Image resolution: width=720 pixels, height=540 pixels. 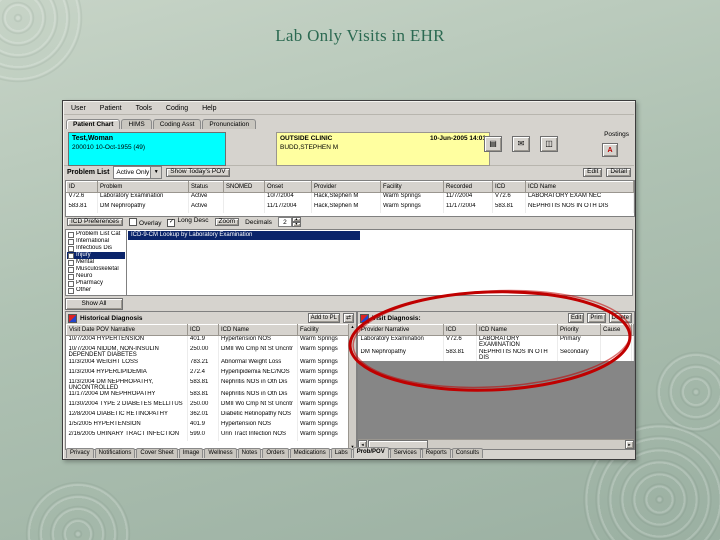 What do you see at coordinates (203, 436) in the screenshot?
I see `table-cell: 599.0` at bounding box center [203, 436].